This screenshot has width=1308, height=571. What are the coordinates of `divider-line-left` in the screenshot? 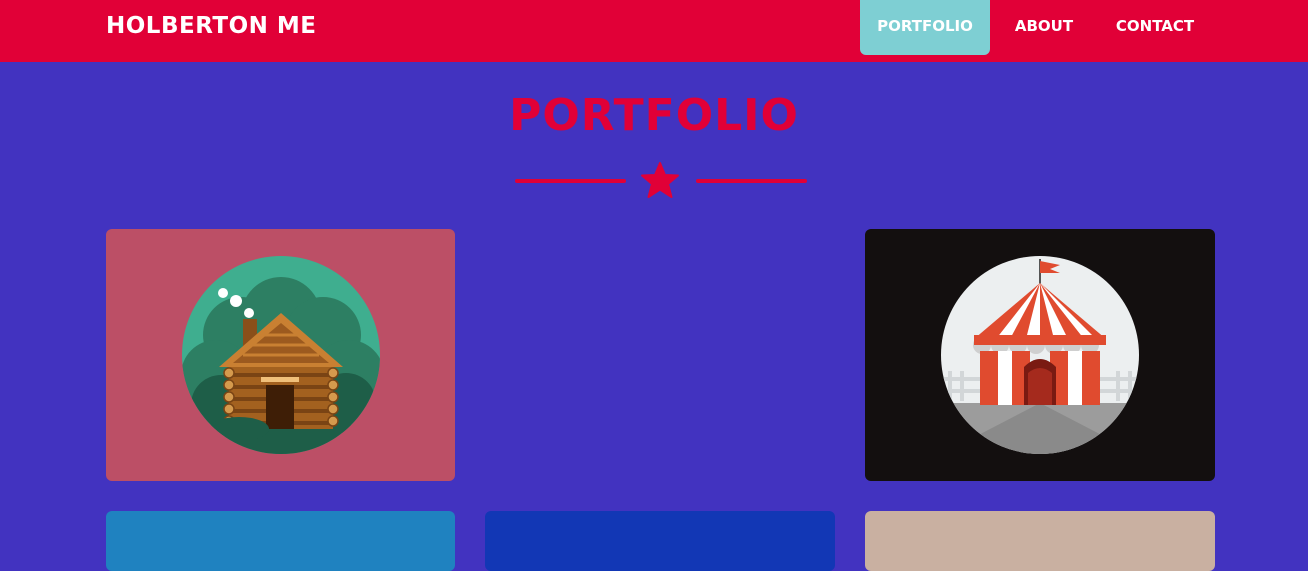 It's located at (570, 181).